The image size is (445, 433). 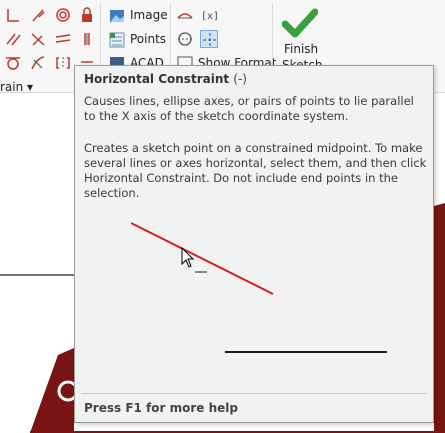 I want to click on svg-text: [x], so click(x=209, y=16).